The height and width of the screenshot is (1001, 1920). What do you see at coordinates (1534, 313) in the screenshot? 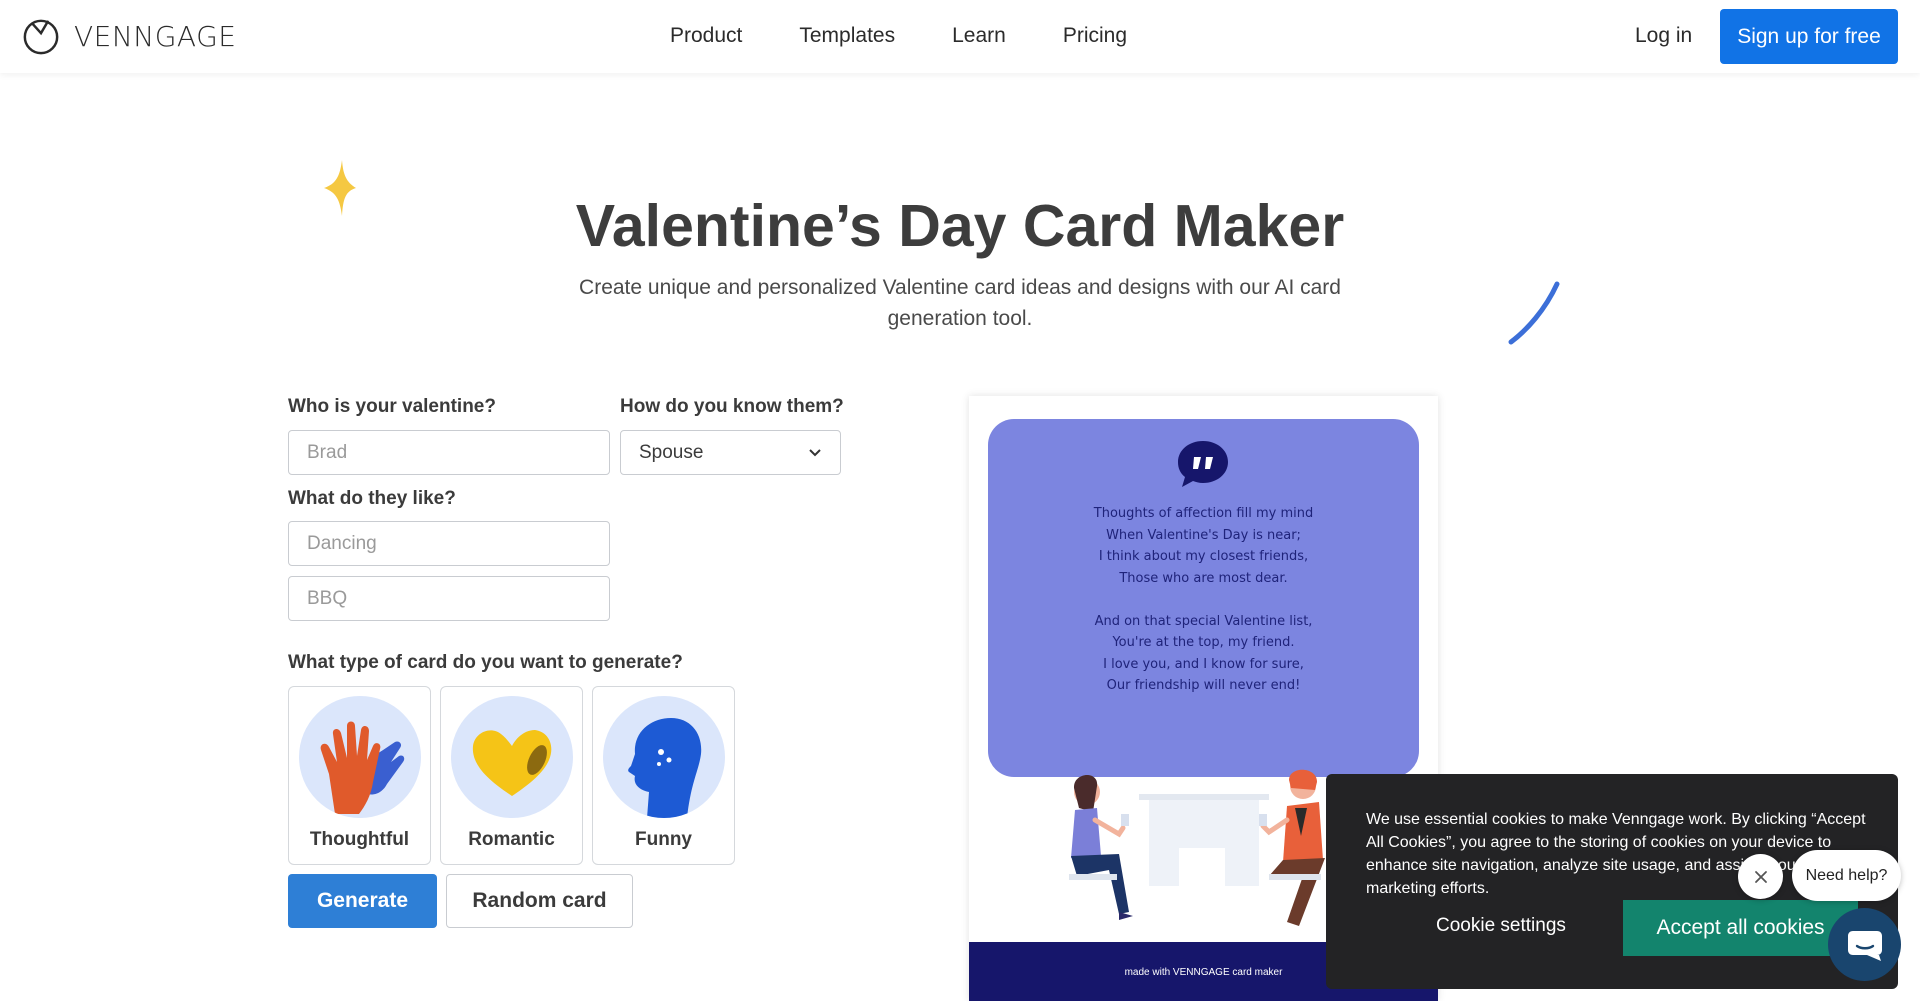
I see `brush-stroke-decoration` at bounding box center [1534, 313].